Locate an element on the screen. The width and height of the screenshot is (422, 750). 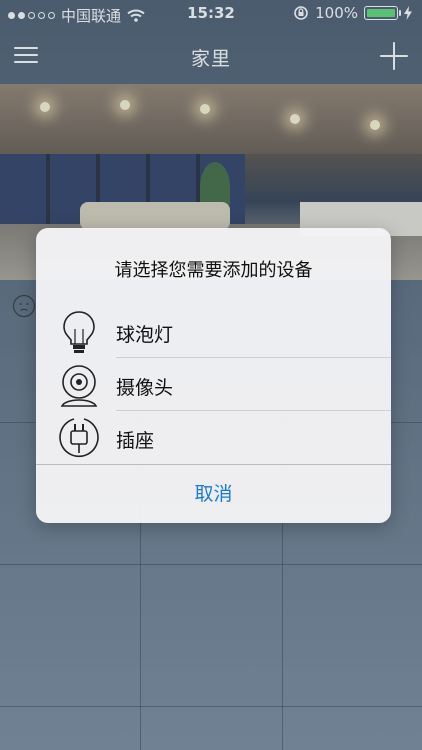
option-label: 球泡灯 is located at coordinates (145, 335).